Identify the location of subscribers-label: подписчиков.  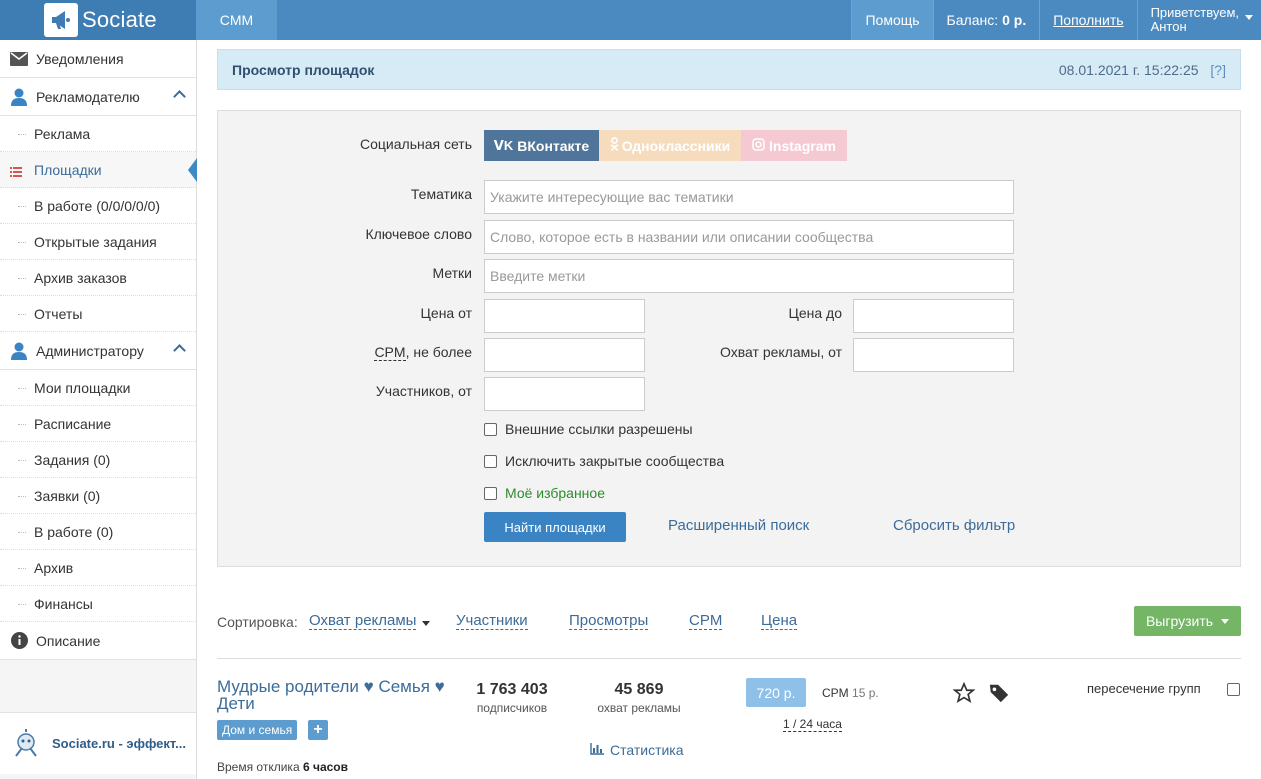
(512, 708).